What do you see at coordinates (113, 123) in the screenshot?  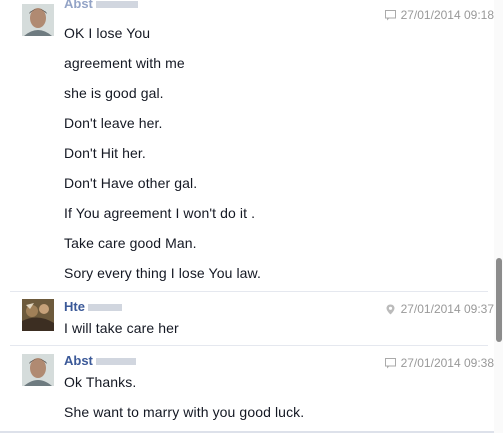 I see `message-text: Don't leave her.` at bounding box center [113, 123].